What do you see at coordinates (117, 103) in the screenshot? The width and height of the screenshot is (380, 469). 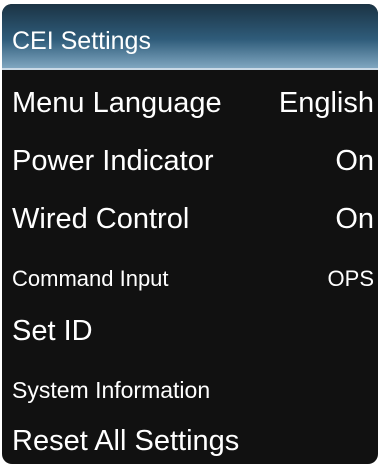 I see `menu-item-label: Menu Language` at bounding box center [117, 103].